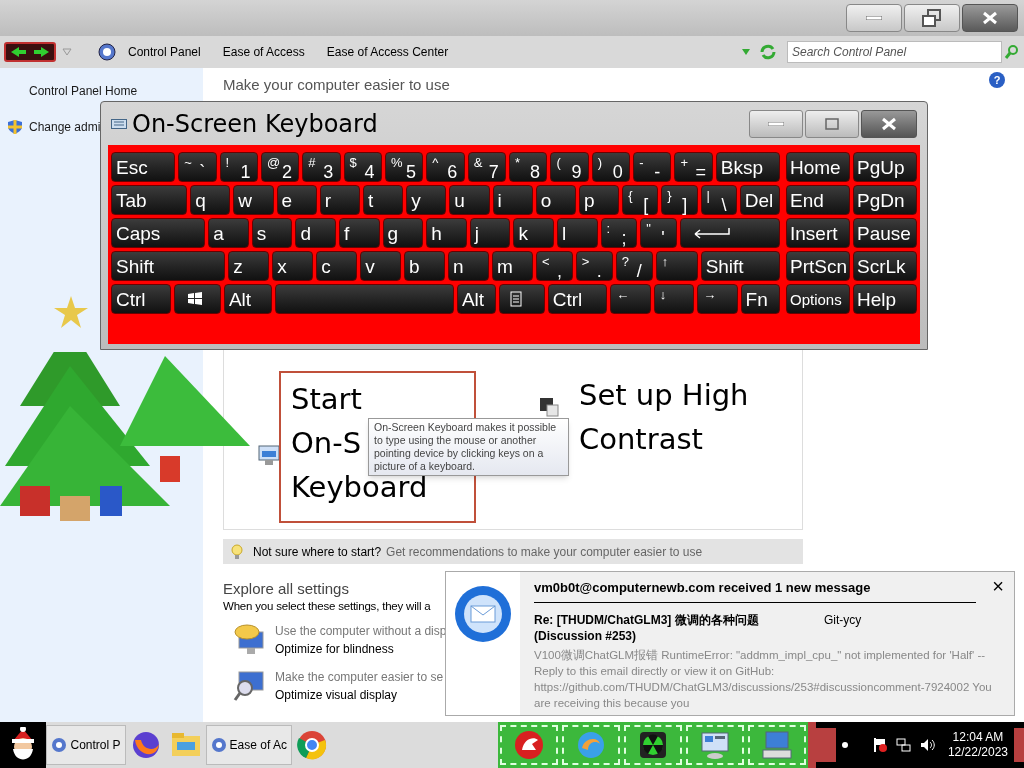 This screenshot has width=1024, height=768. What do you see at coordinates (599, 200) in the screenshot?
I see `key: p` at bounding box center [599, 200].